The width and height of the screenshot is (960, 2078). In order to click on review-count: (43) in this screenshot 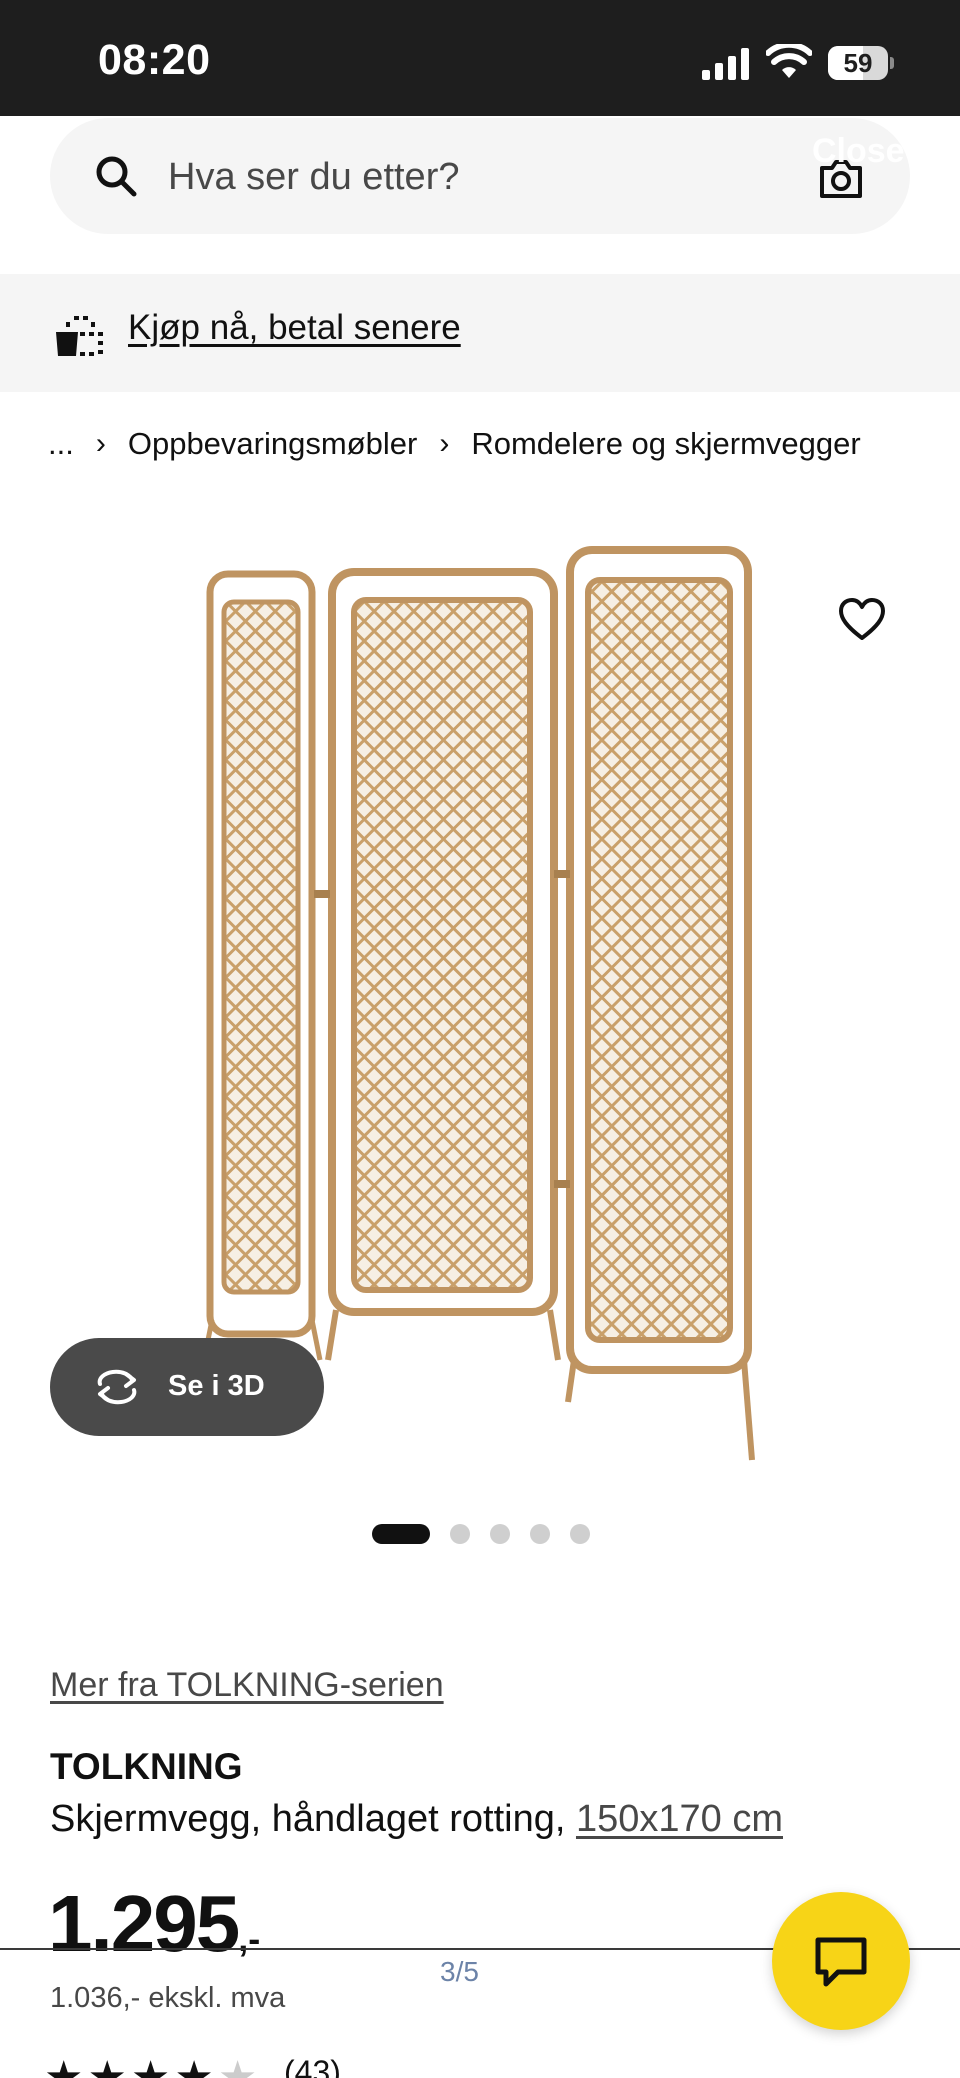, I will do `click(312, 2066)`.